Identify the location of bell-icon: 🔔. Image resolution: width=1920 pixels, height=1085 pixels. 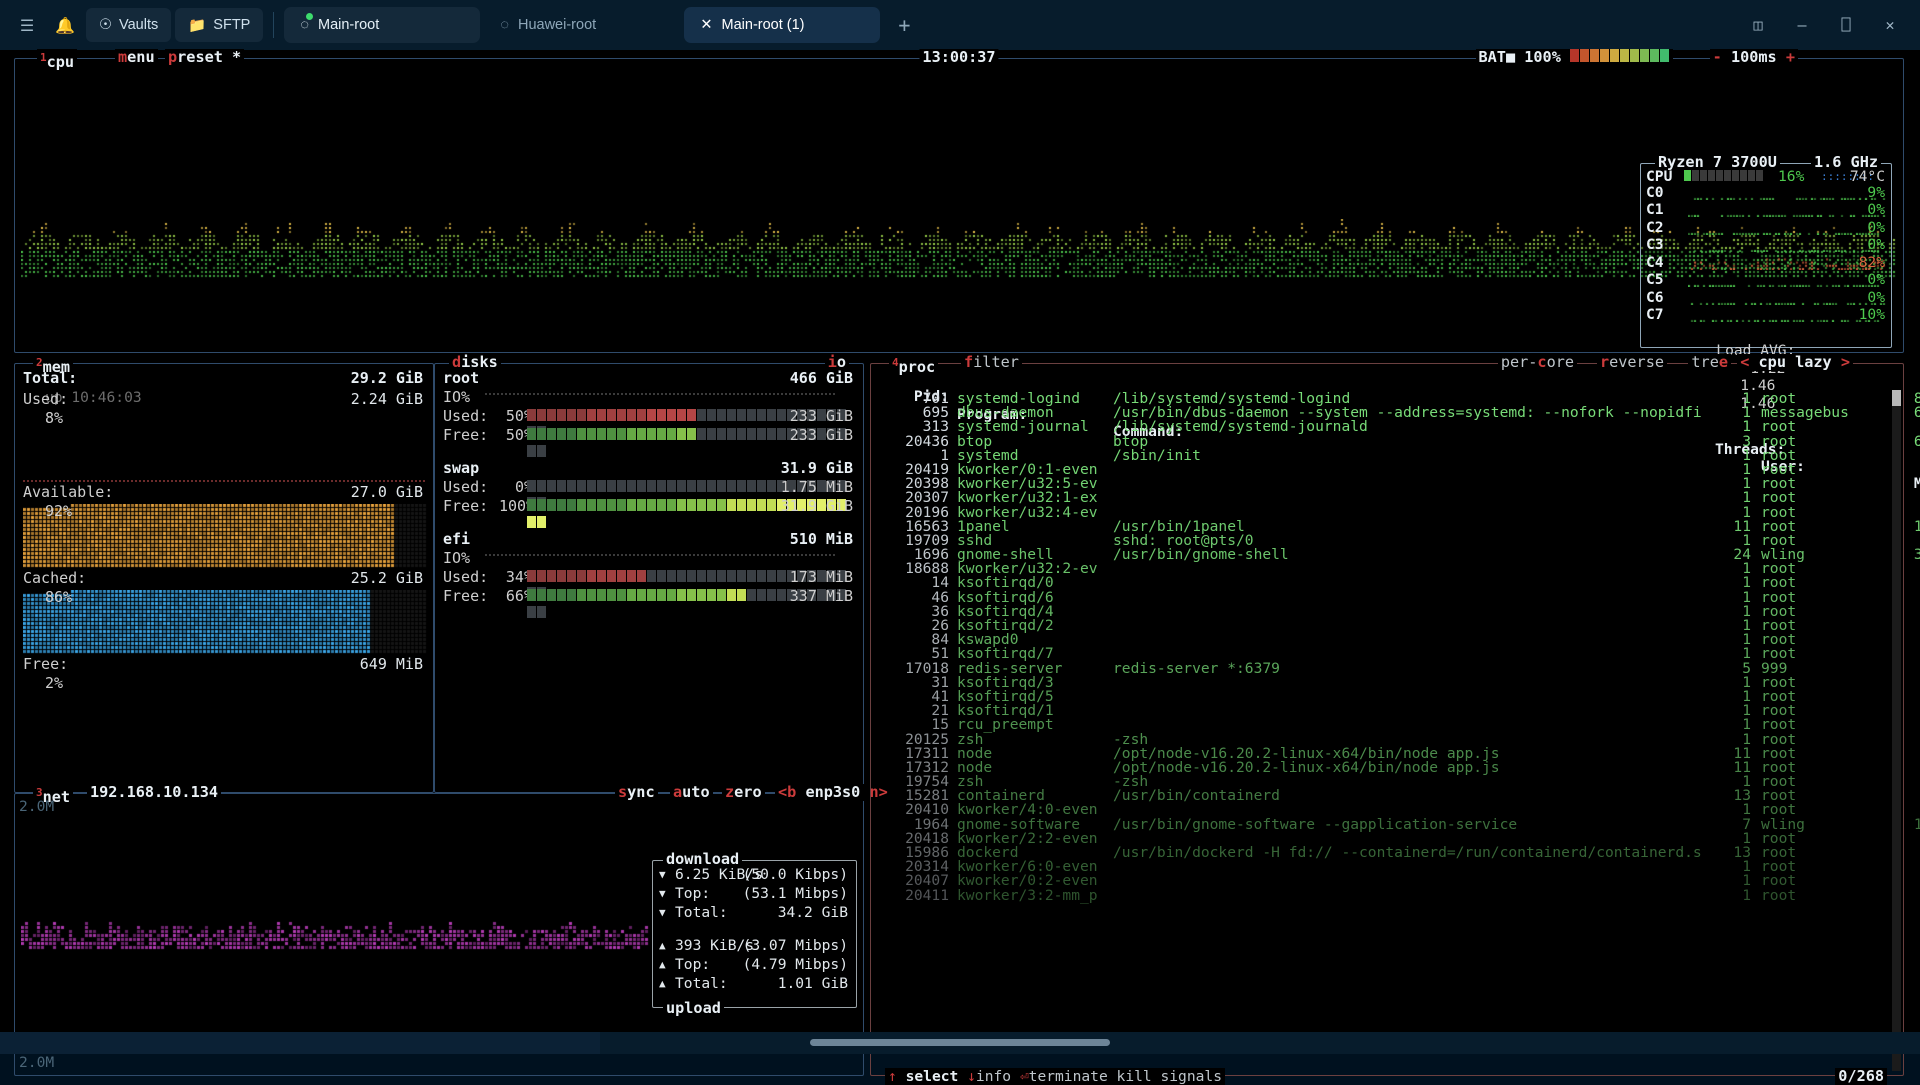
(65, 25).